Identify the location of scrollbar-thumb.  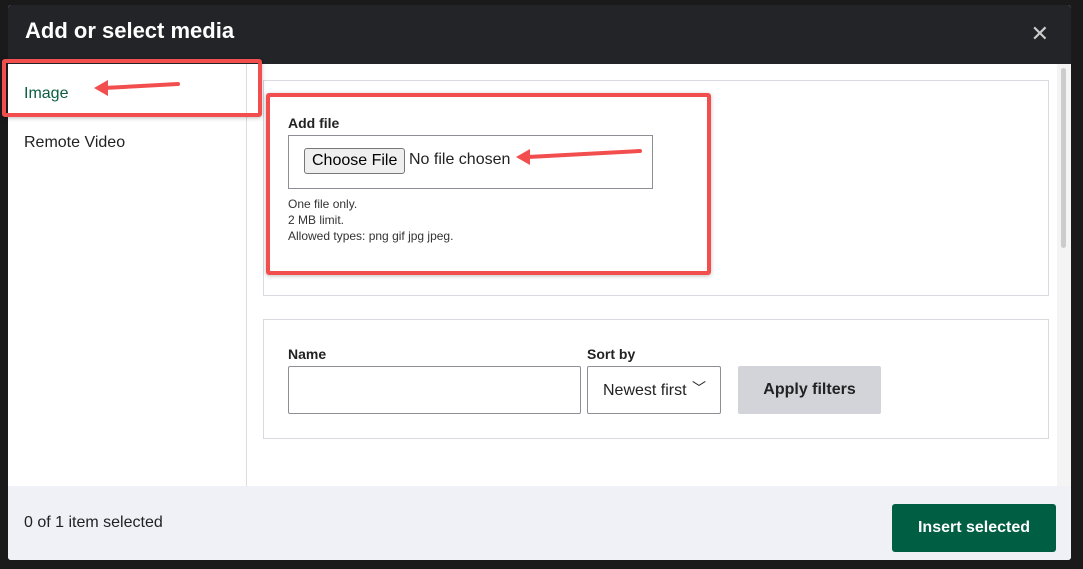
(1063, 158).